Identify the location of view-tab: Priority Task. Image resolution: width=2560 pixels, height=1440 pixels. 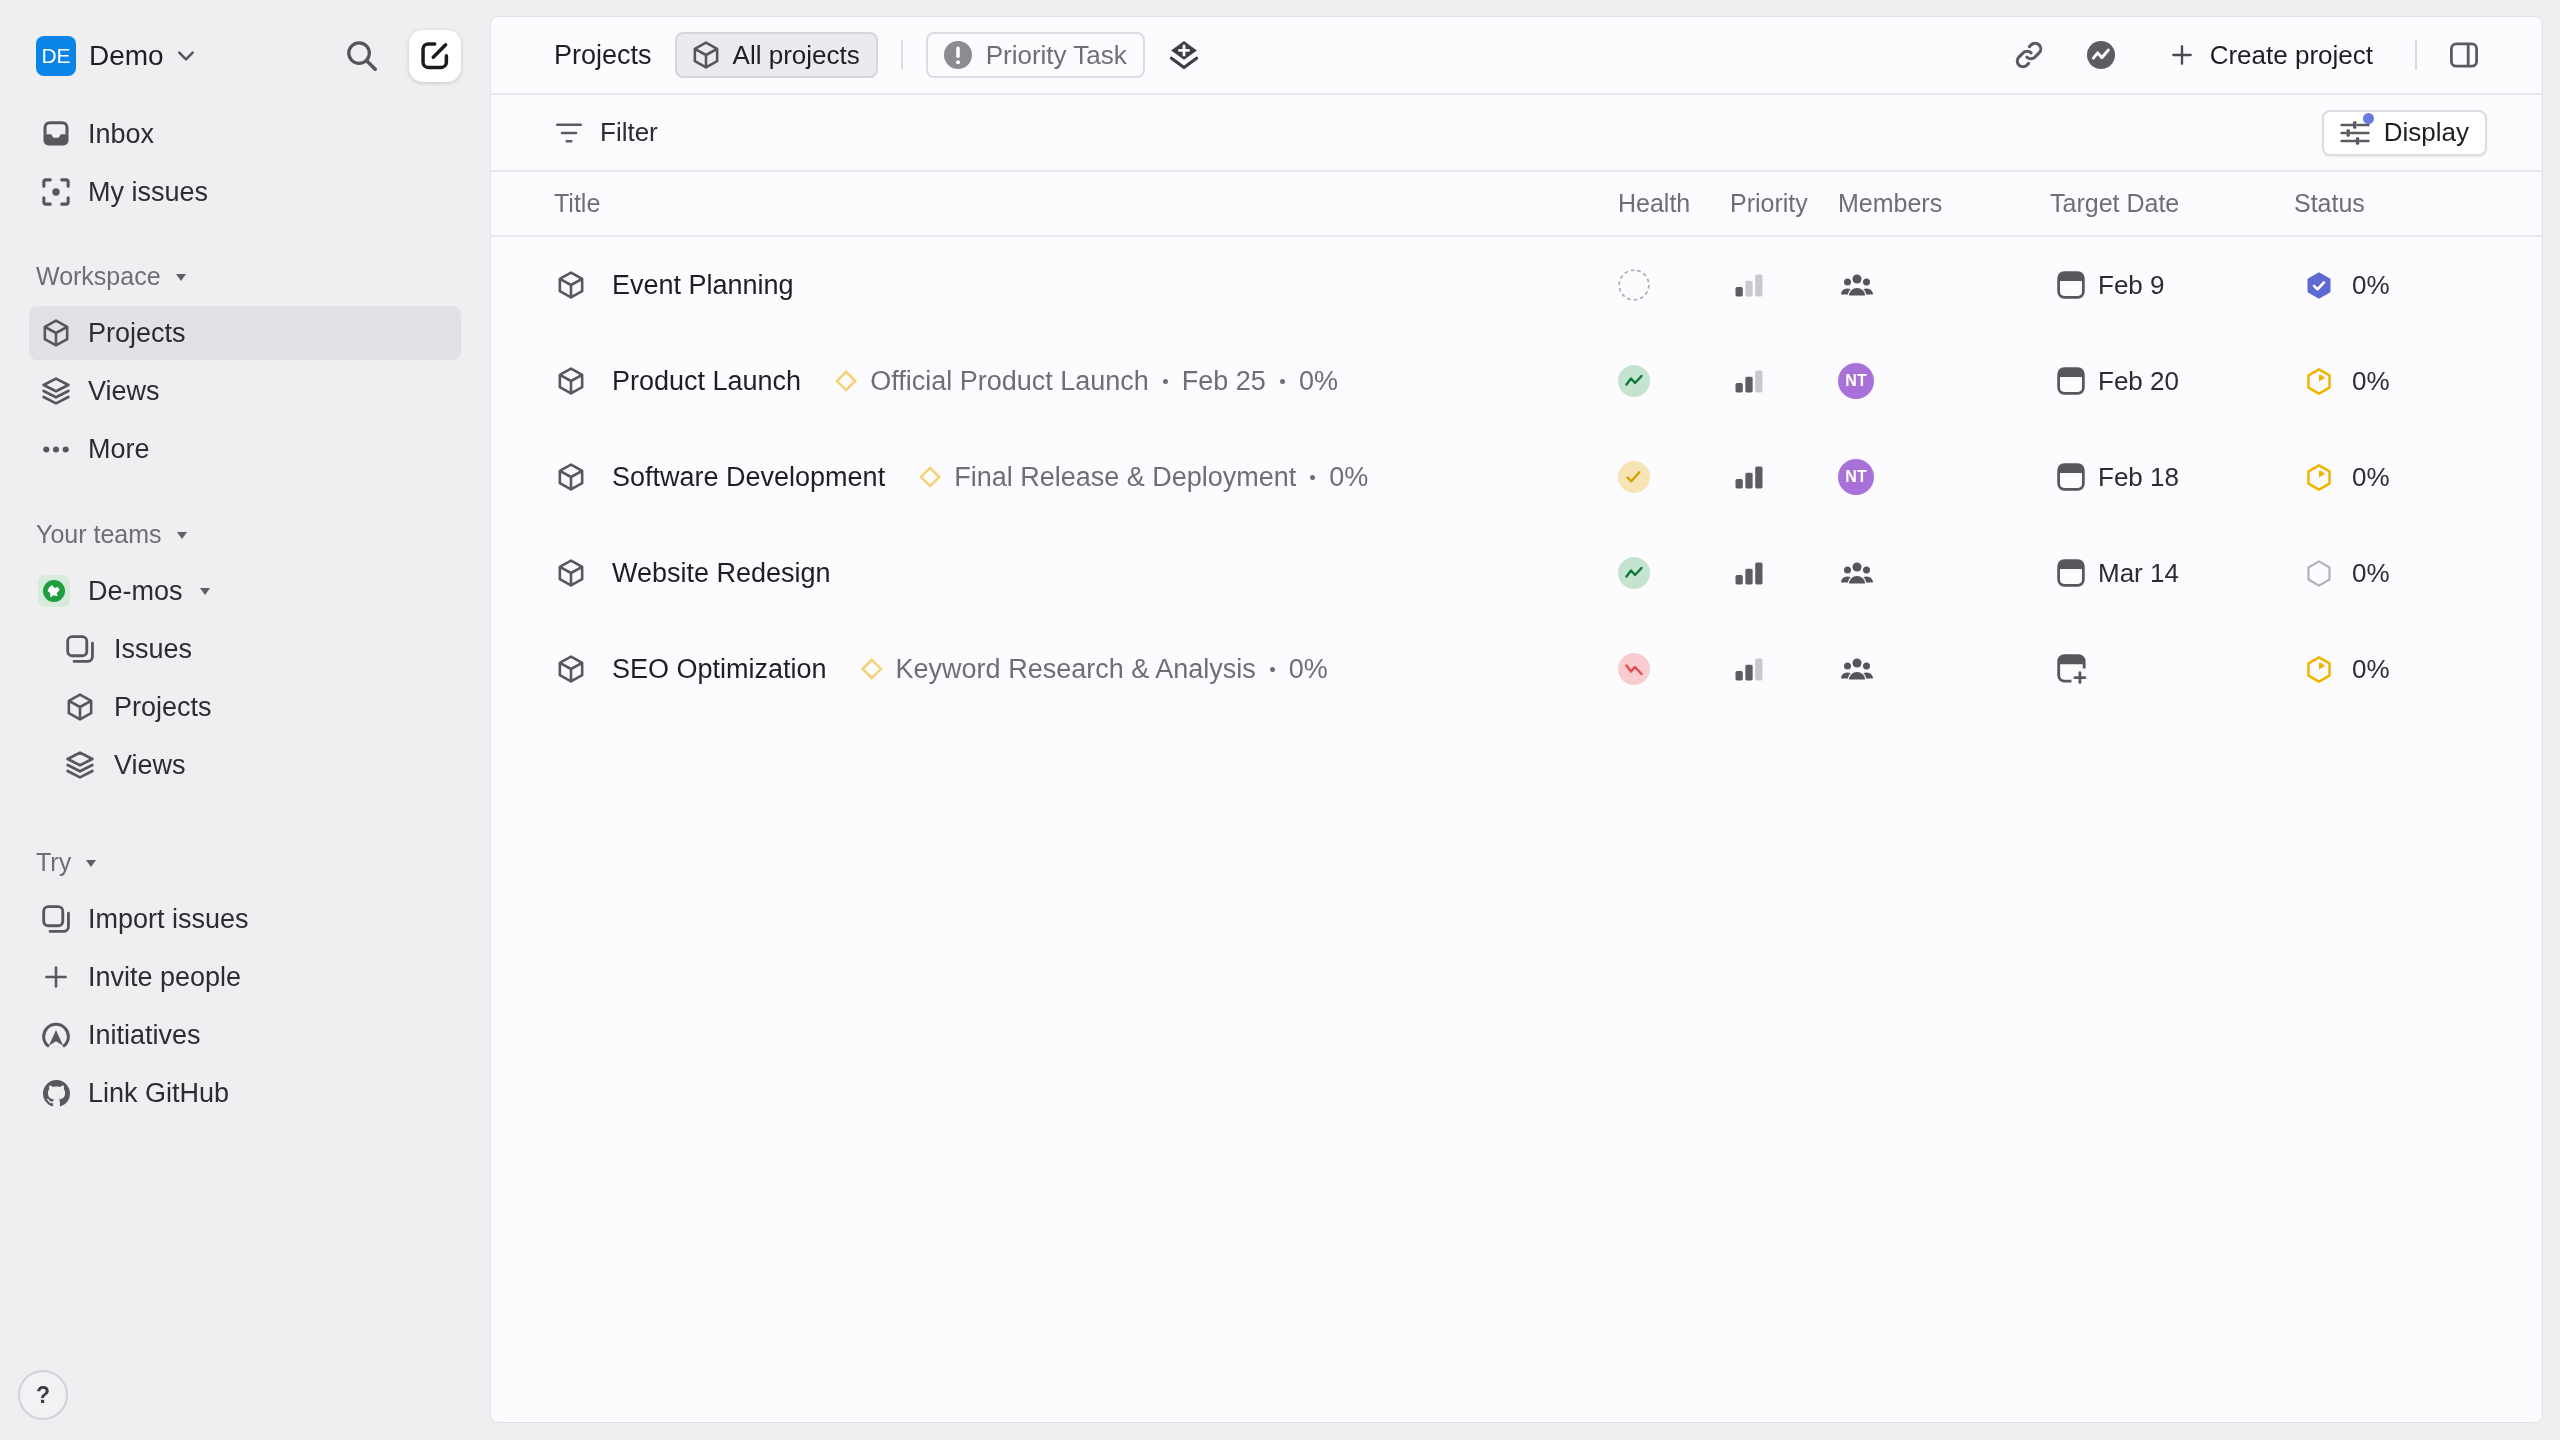
(1035, 55).